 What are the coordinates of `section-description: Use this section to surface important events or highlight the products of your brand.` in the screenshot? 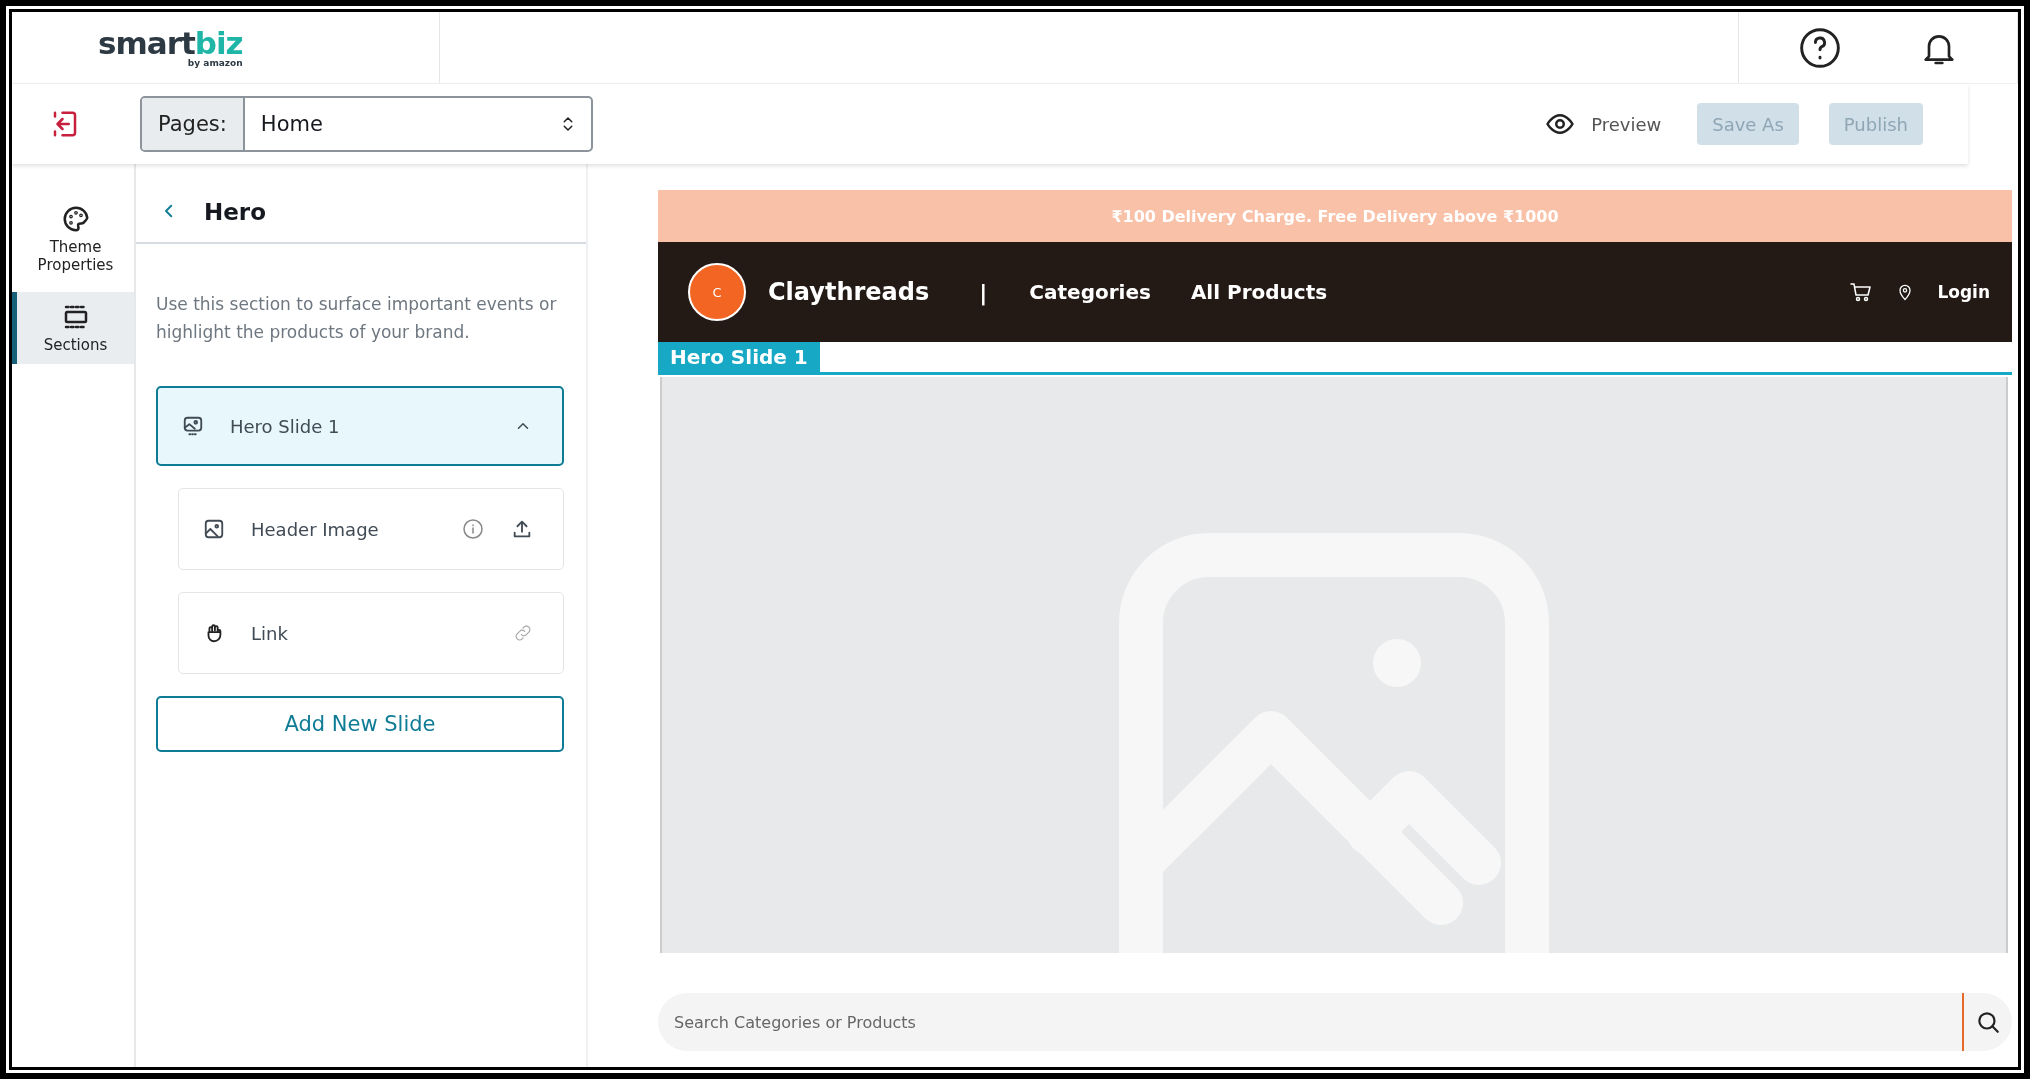 It's located at (357, 318).